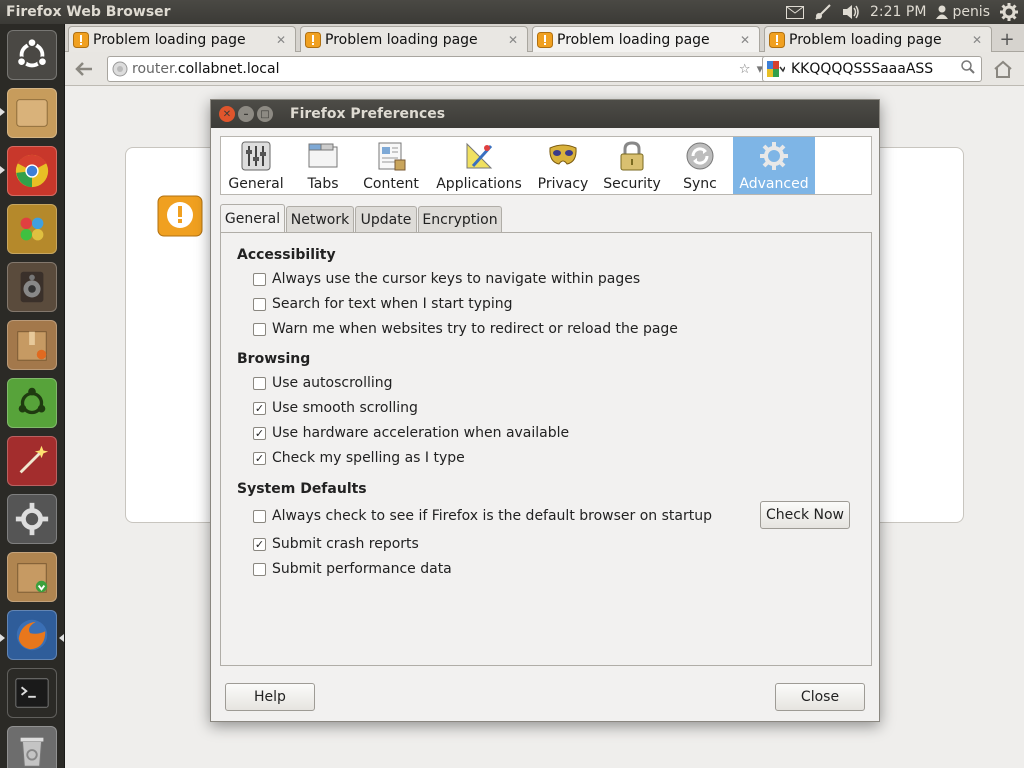 Image resolution: width=1024 pixels, height=768 pixels. What do you see at coordinates (32, 577) in the screenshot?
I see `launcher-update-manager` at bounding box center [32, 577].